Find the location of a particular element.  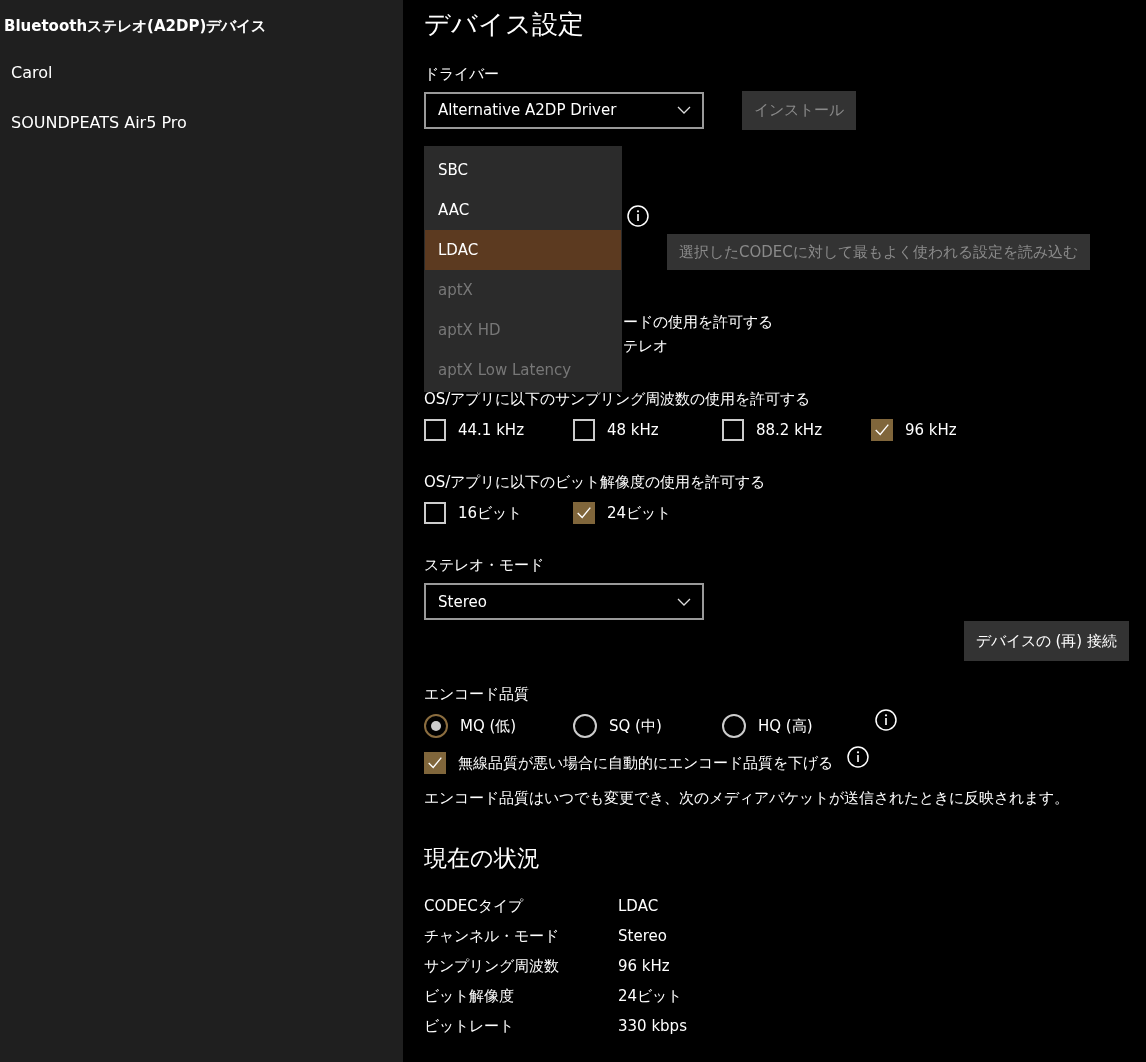

note-text: エンコード品質はいつでも変更でき、次のメディアパケットが送信されたときに反映されます。 is located at coordinates (746, 798).